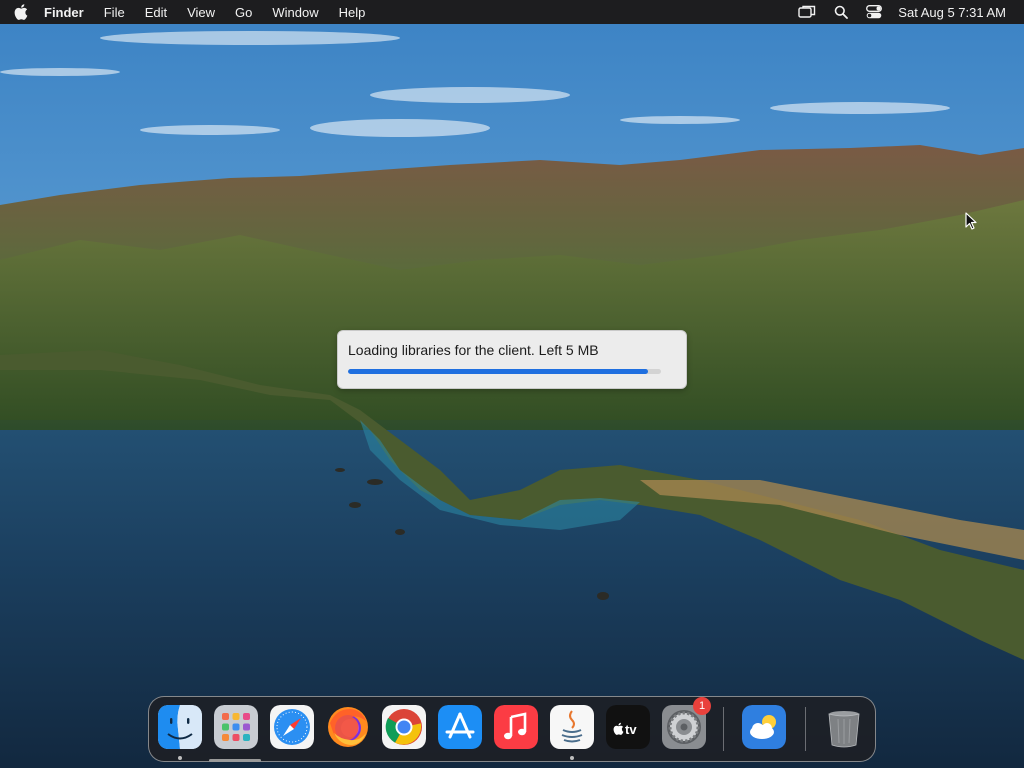  Describe the element at coordinates (805, 729) in the screenshot. I see `dock-separator-trash` at that location.